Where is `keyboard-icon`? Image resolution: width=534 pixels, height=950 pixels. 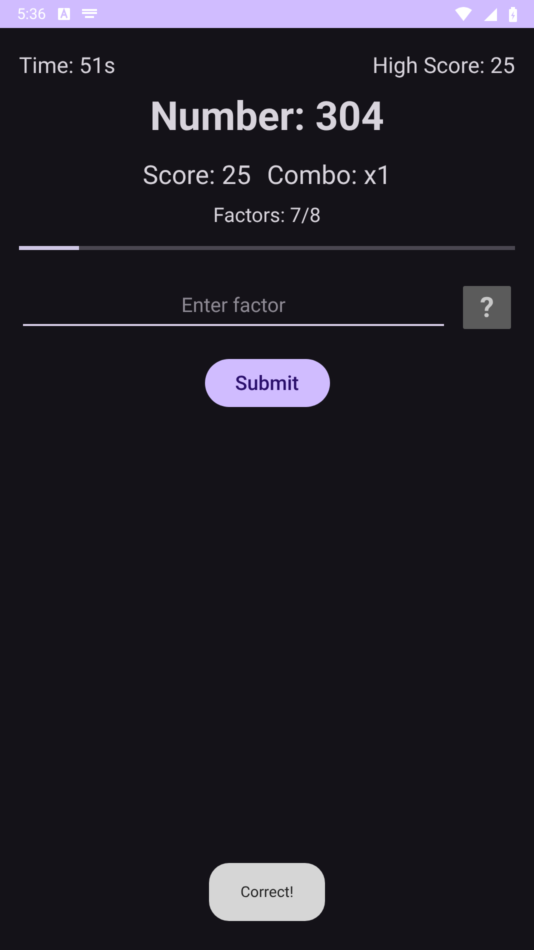 keyboard-icon is located at coordinates (89, 14).